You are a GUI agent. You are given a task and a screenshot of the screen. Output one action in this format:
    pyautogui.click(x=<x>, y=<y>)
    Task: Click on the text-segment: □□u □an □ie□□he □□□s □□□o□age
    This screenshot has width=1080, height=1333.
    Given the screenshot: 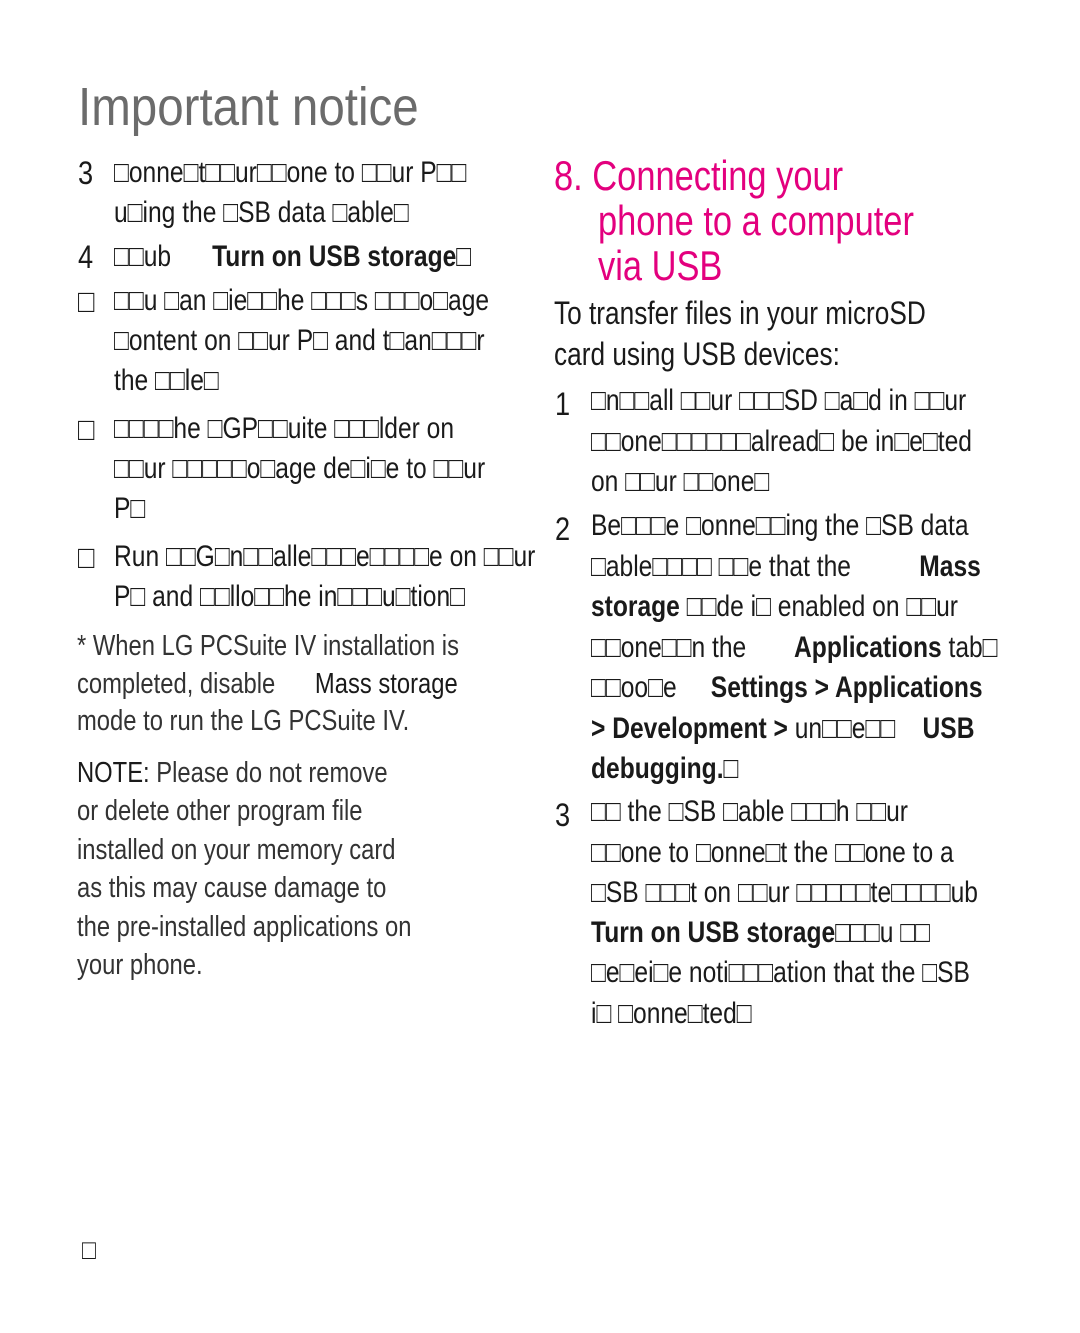 What is the action you would take?
    pyautogui.click(x=302, y=300)
    